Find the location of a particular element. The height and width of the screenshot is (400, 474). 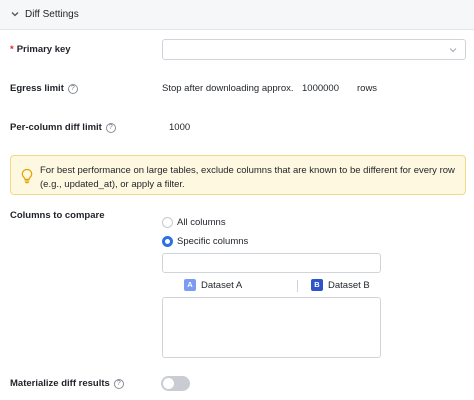

specific-columns-radio is located at coordinates (167, 241).